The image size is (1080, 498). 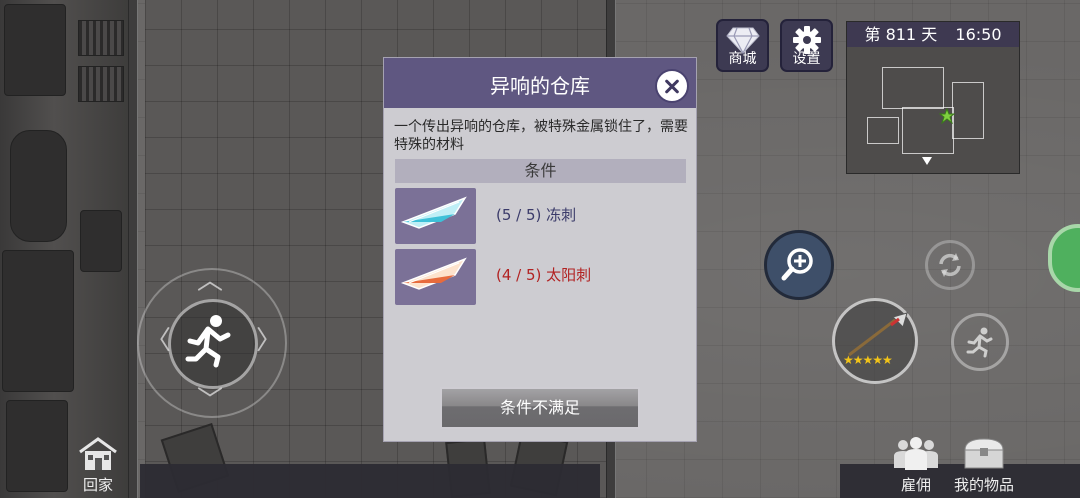 What do you see at coordinates (806, 59) in the screenshot?
I see `settings-label: 设置` at bounding box center [806, 59].